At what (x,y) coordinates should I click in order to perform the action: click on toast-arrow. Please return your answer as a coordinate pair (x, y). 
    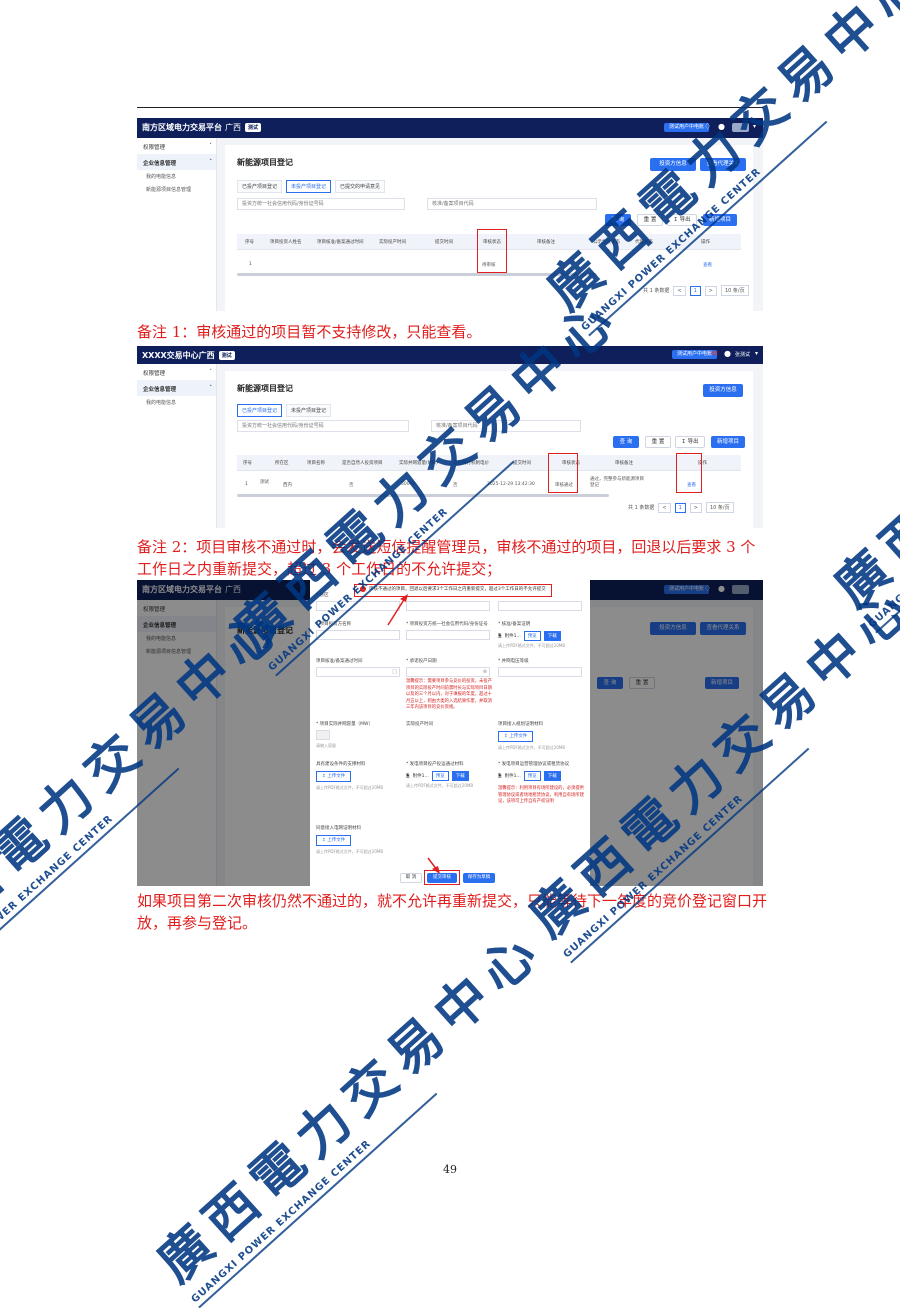
    Looking at the image, I should click on (396, 611).